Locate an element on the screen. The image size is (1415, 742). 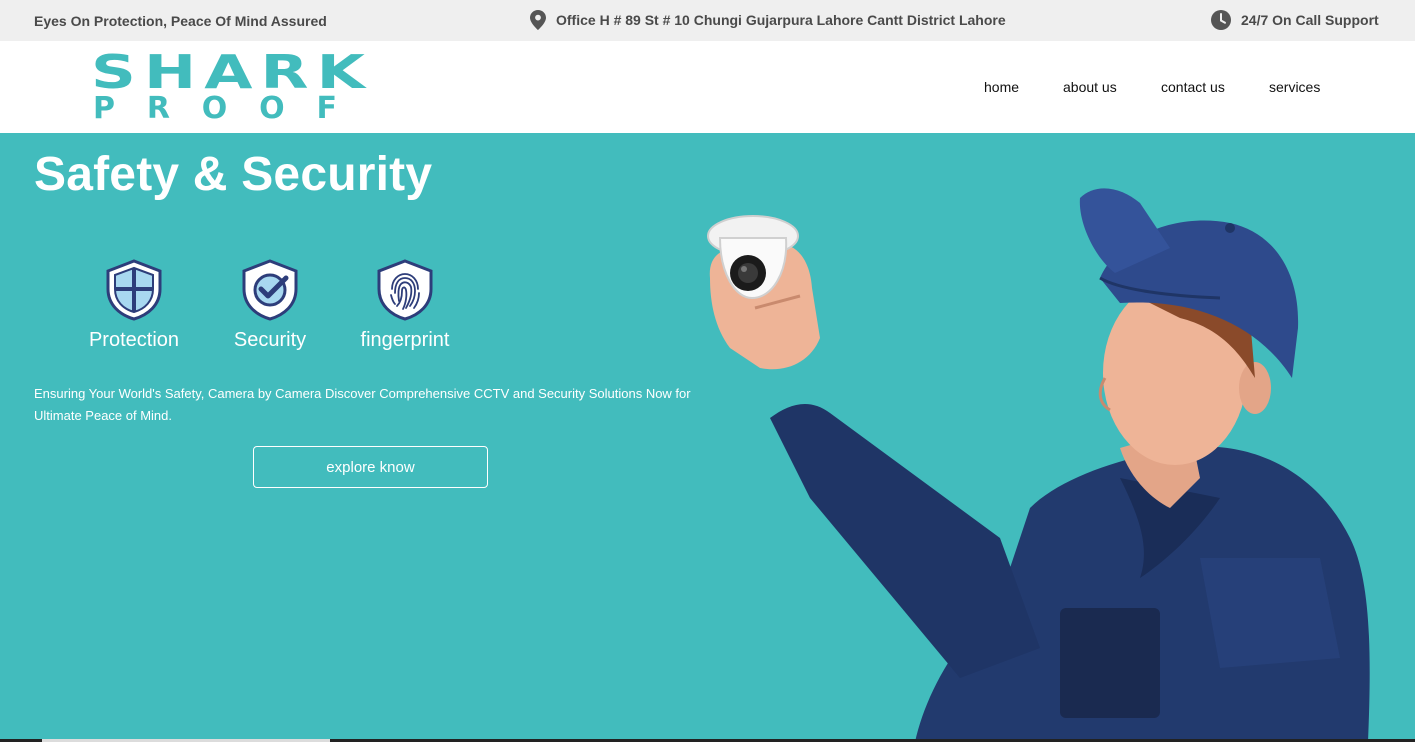
nav-services: services is located at coordinates (1294, 87).